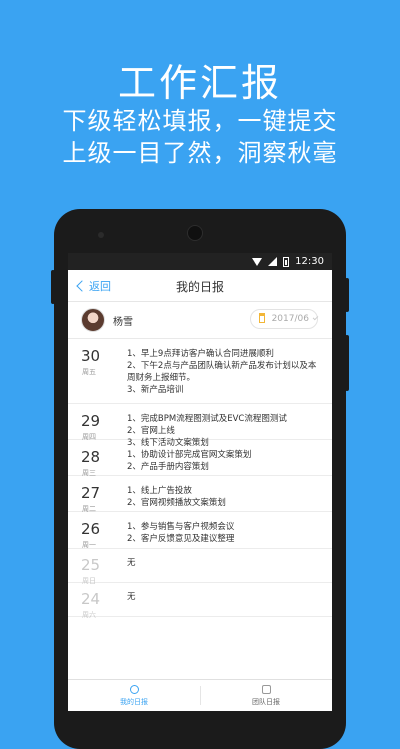  Describe the element at coordinates (91, 565) in the screenshot. I see `report-day: 25` at that location.